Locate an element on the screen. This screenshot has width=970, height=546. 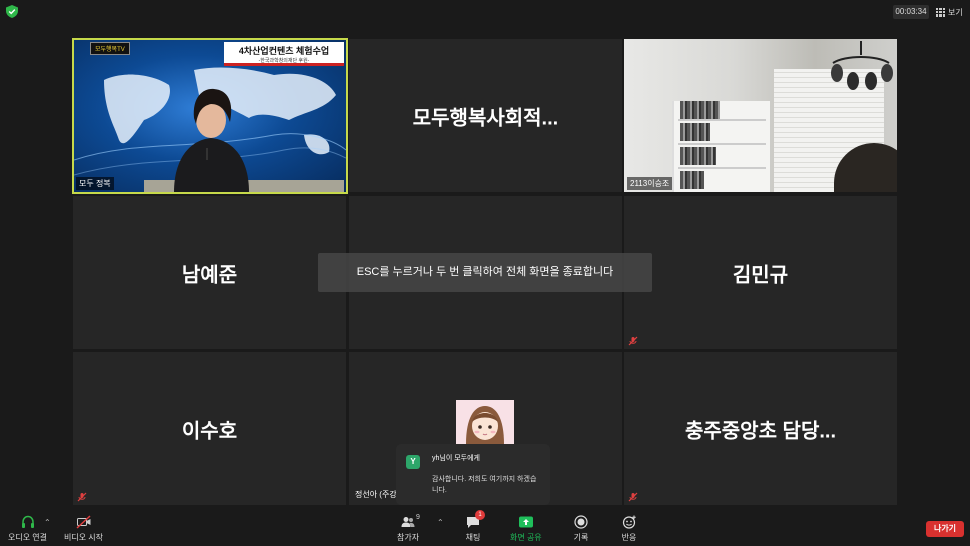
join-audio-button: 오디오 연결 is located at coordinates (27, 528).